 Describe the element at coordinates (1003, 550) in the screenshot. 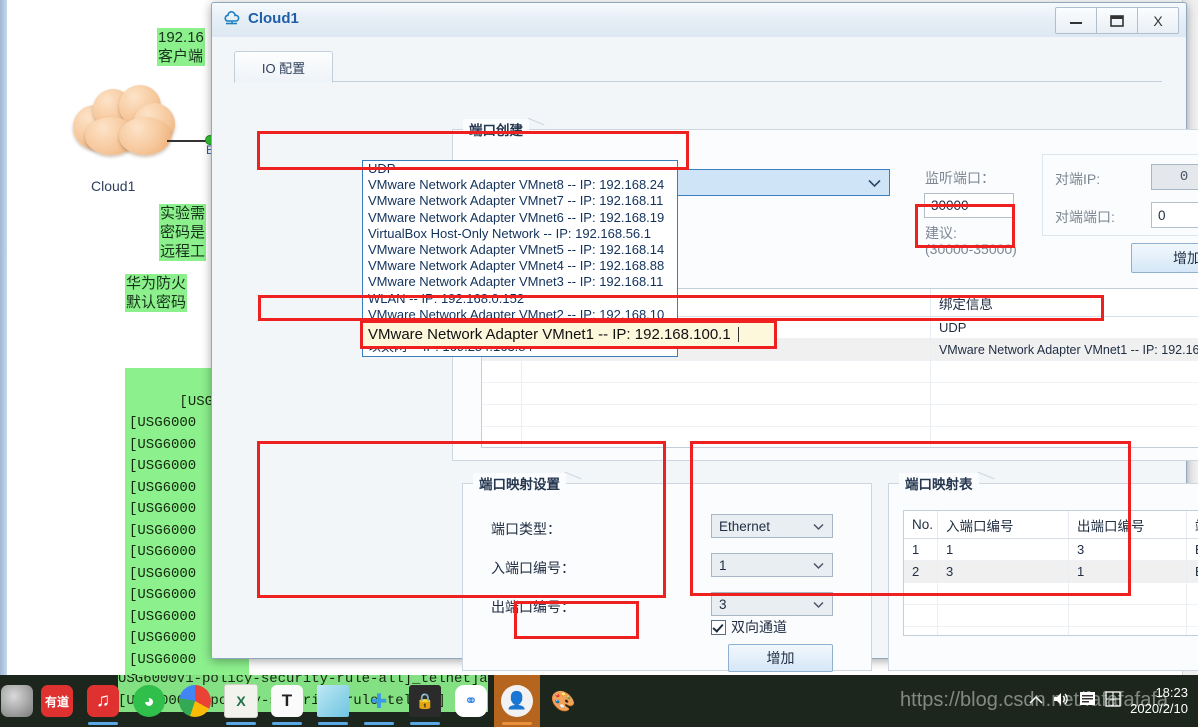

I see `cell-in: 1` at that location.